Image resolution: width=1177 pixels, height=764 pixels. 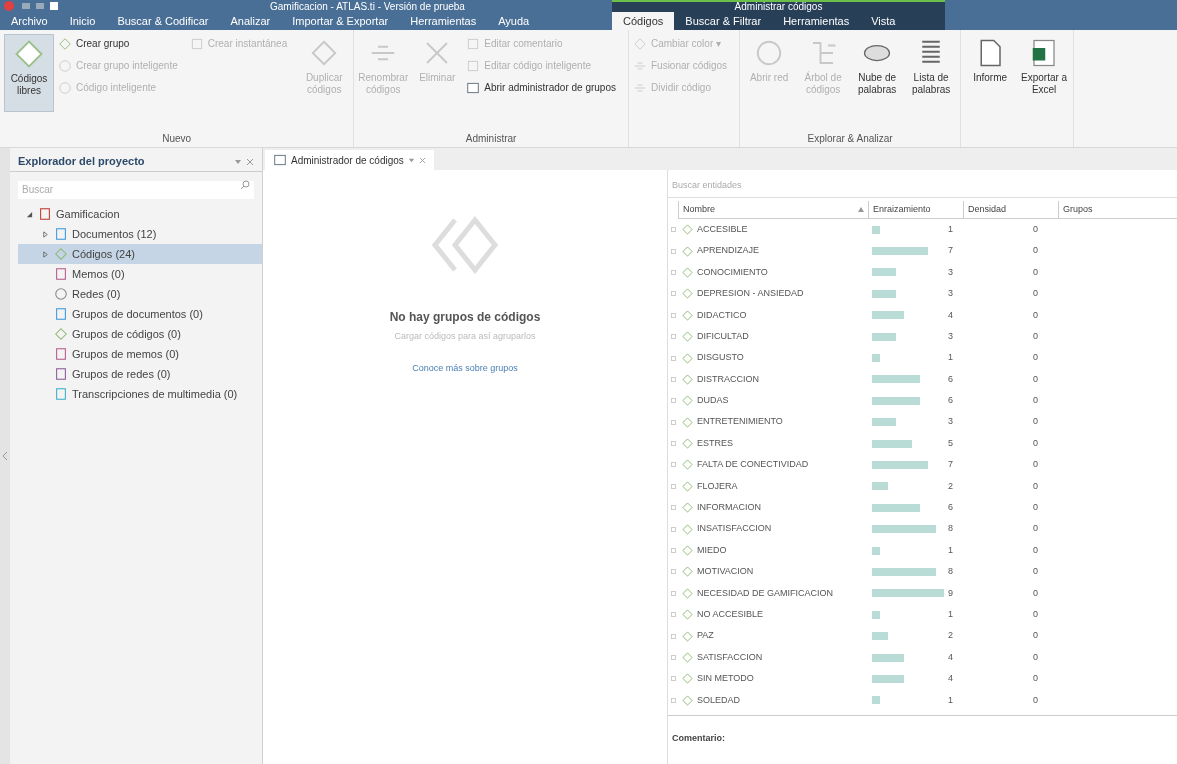 What do you see at coordinates (140, 374) in the screenshot?
I see `tree-item: Grupos de redes (0)` at bounding box center [140, 374].